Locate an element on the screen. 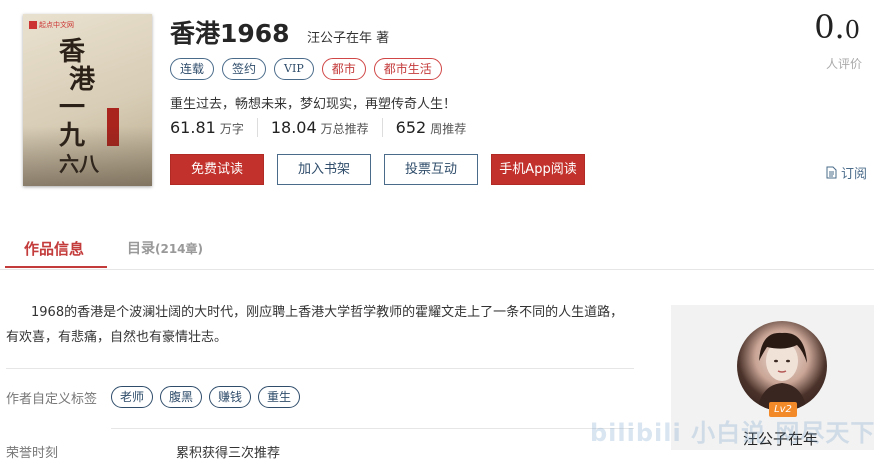 Image resolution: width=874 pixels, height=461 pixels. custom-tag: 重生 is located at coordinates (279, 397).